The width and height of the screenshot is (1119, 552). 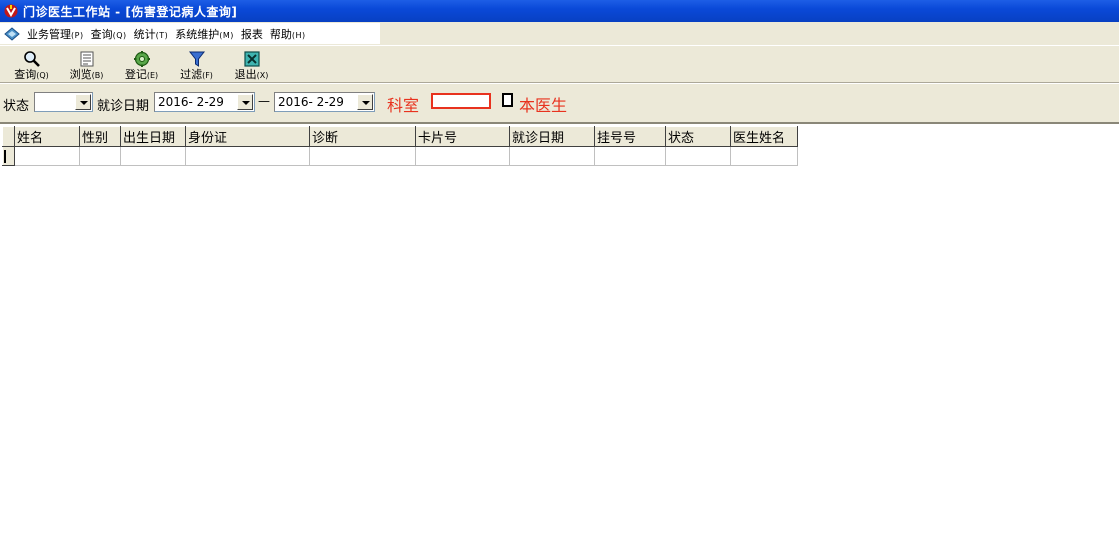 What do you see at coordinates (462, 136) in the screenshot?
I see `column-header-card-number: 卡片号` at bounding box center [462, 136].